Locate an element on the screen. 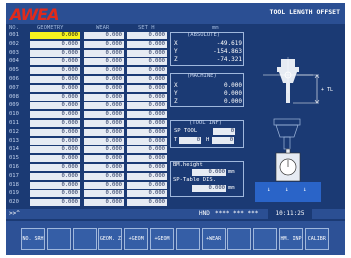 Image resolution: width=351 pixels, height=258 pixels. offset-number: 001 is located at coordinates (14, 35).